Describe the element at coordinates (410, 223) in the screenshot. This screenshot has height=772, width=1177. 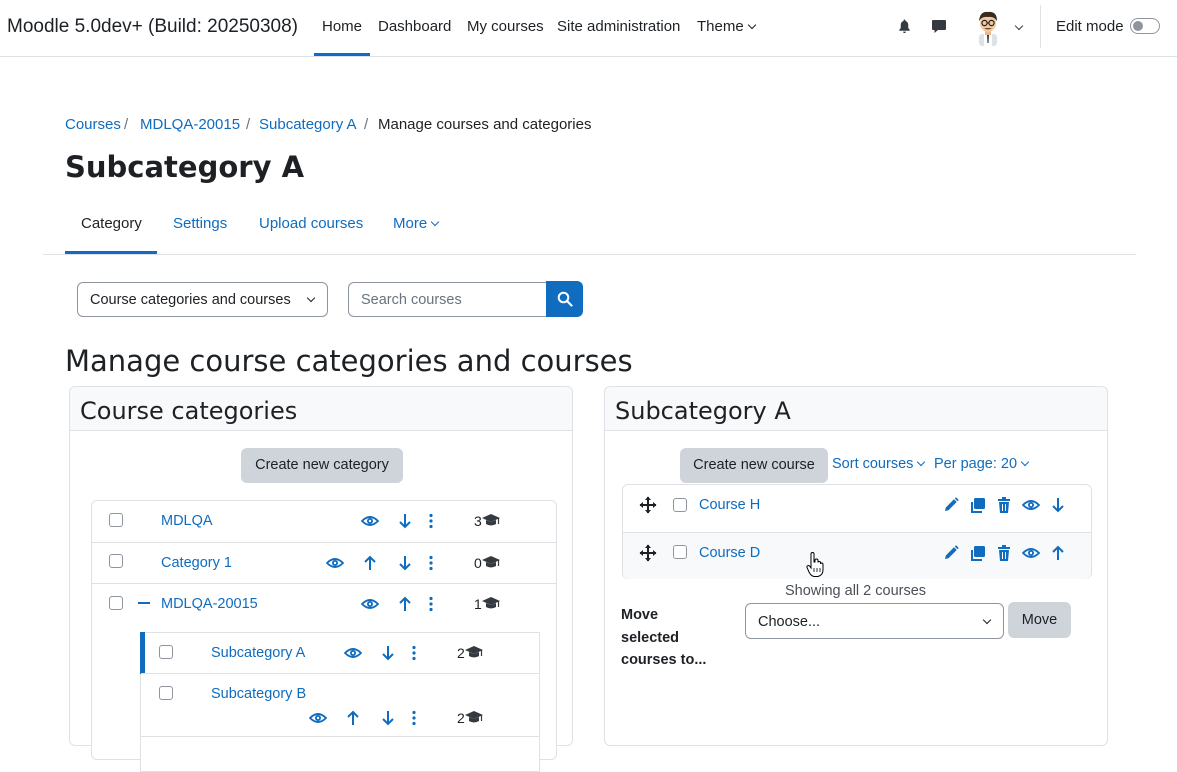
I see `tab-more-label: More` at that location.